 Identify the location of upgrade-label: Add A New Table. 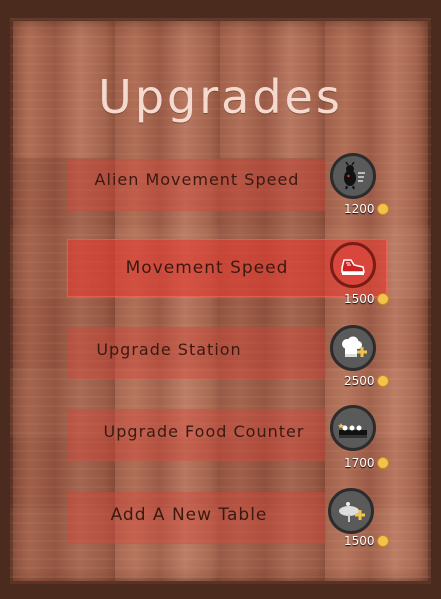
(189, 515).